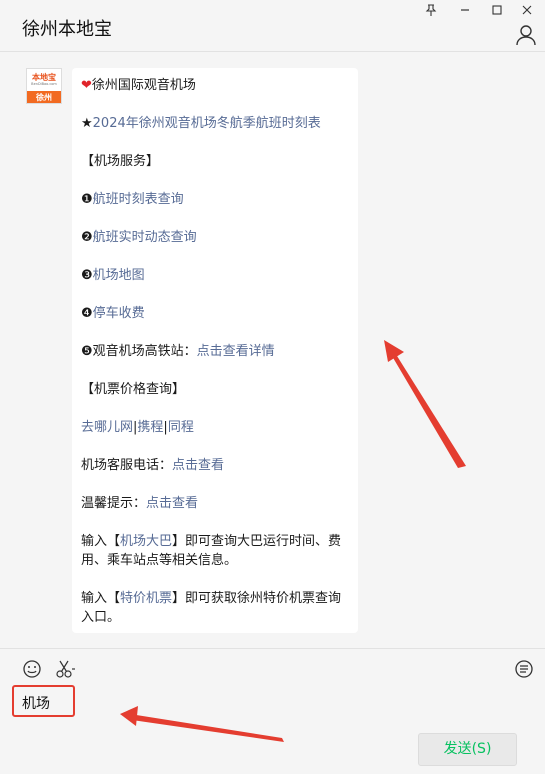 Image resolution: width=545 pixels, height=774 pixels. Describe the element at coordinates (524, 669) in the screenshot. I see `chat-history-icon` at that location.